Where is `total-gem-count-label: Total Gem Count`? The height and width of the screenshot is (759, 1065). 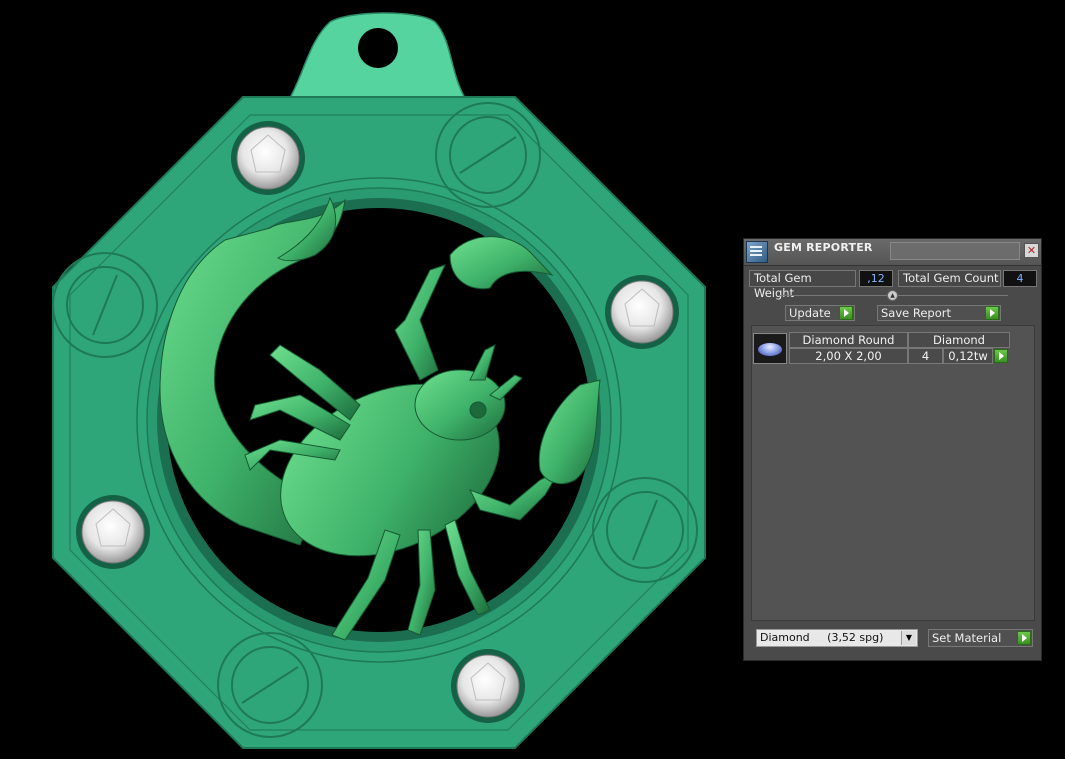 total-gem-count-label: Total Gem Count is located at coordinates (949, 278).